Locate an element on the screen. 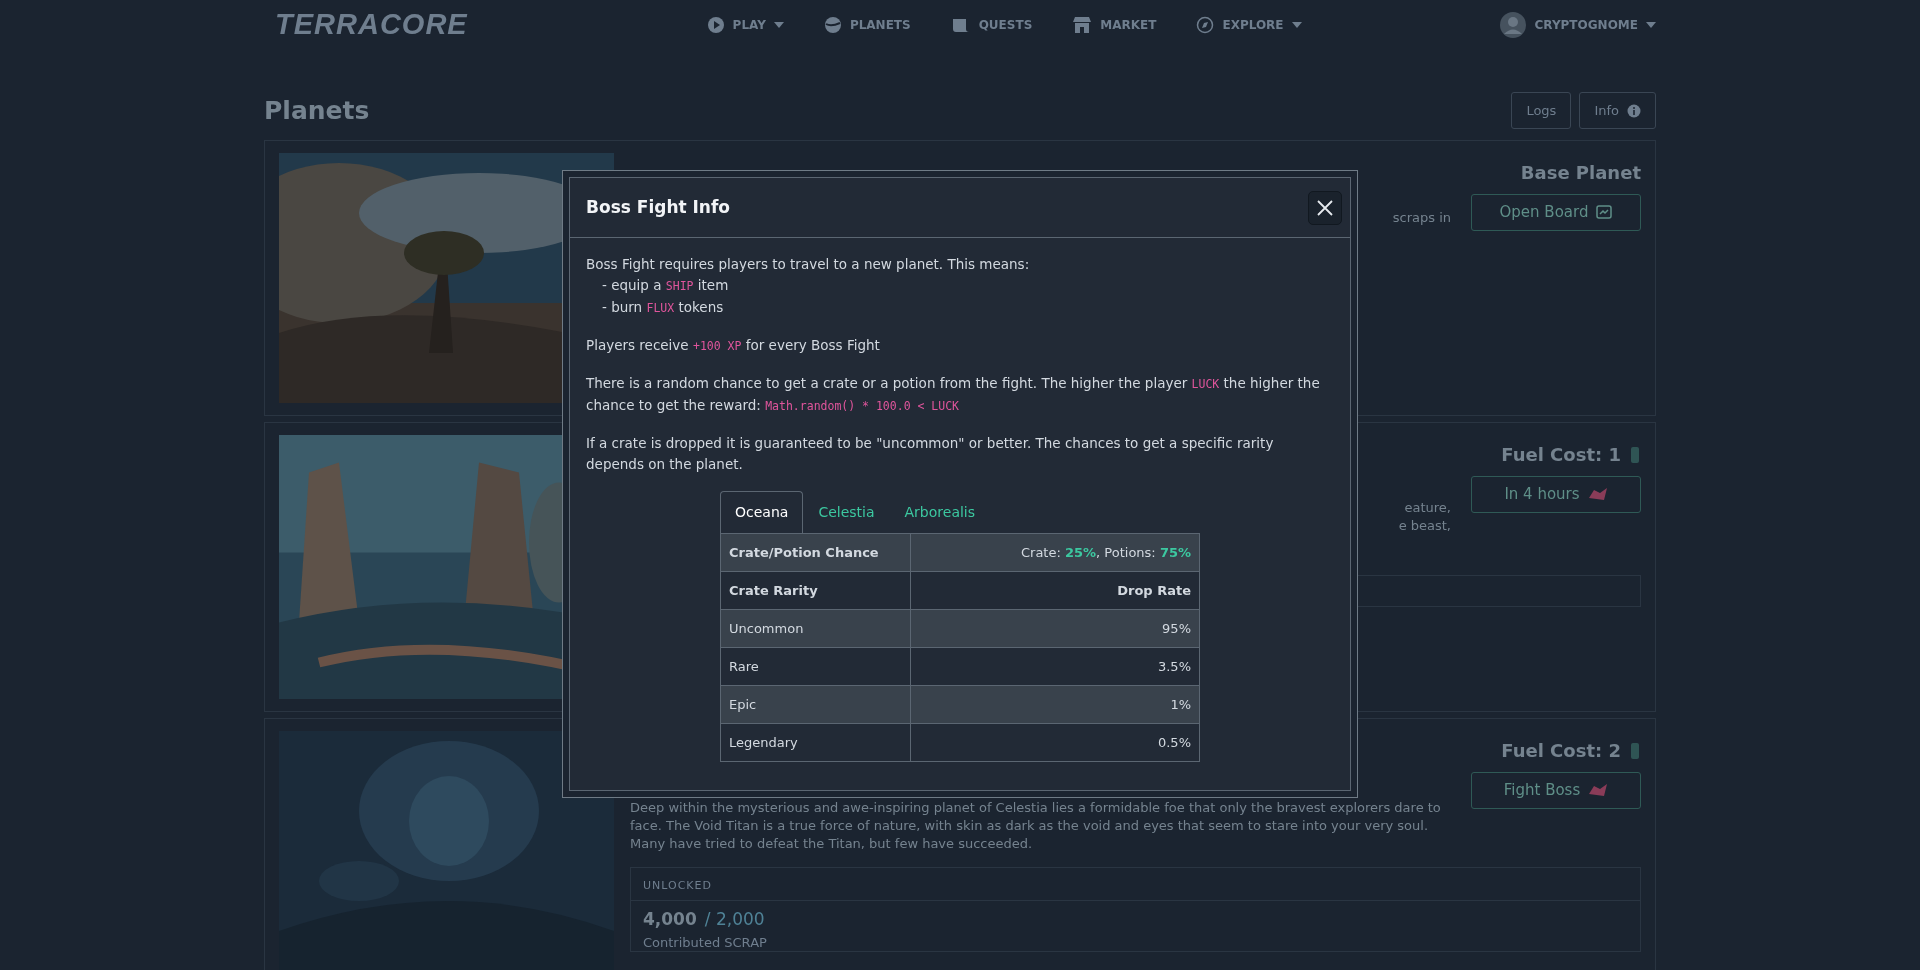  close-icon is located at coordinates (1325, 207).